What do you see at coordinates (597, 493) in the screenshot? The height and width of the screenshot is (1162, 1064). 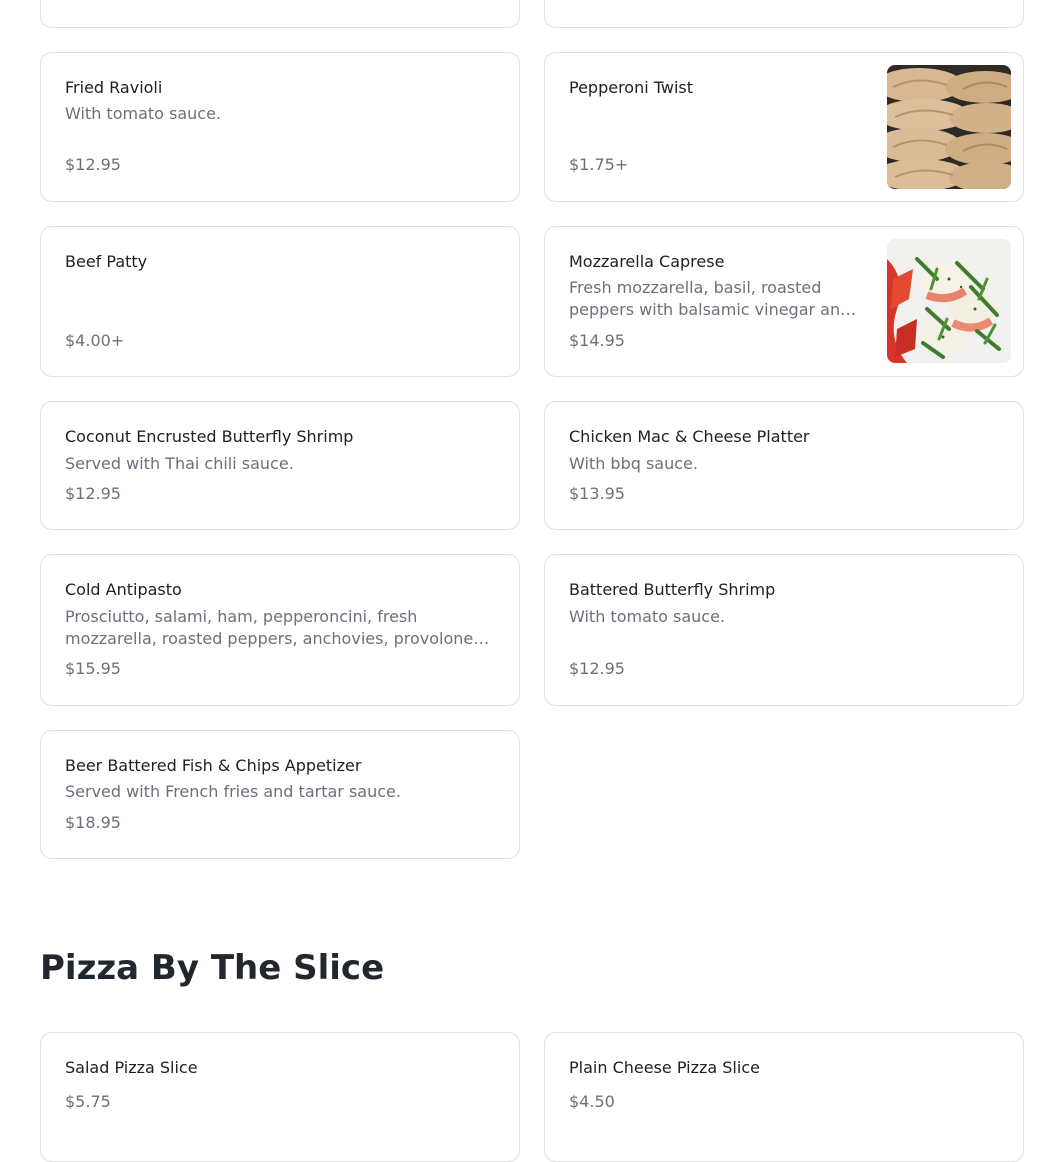 I see `item-price: $13.95` at bounding box center [597, 493].